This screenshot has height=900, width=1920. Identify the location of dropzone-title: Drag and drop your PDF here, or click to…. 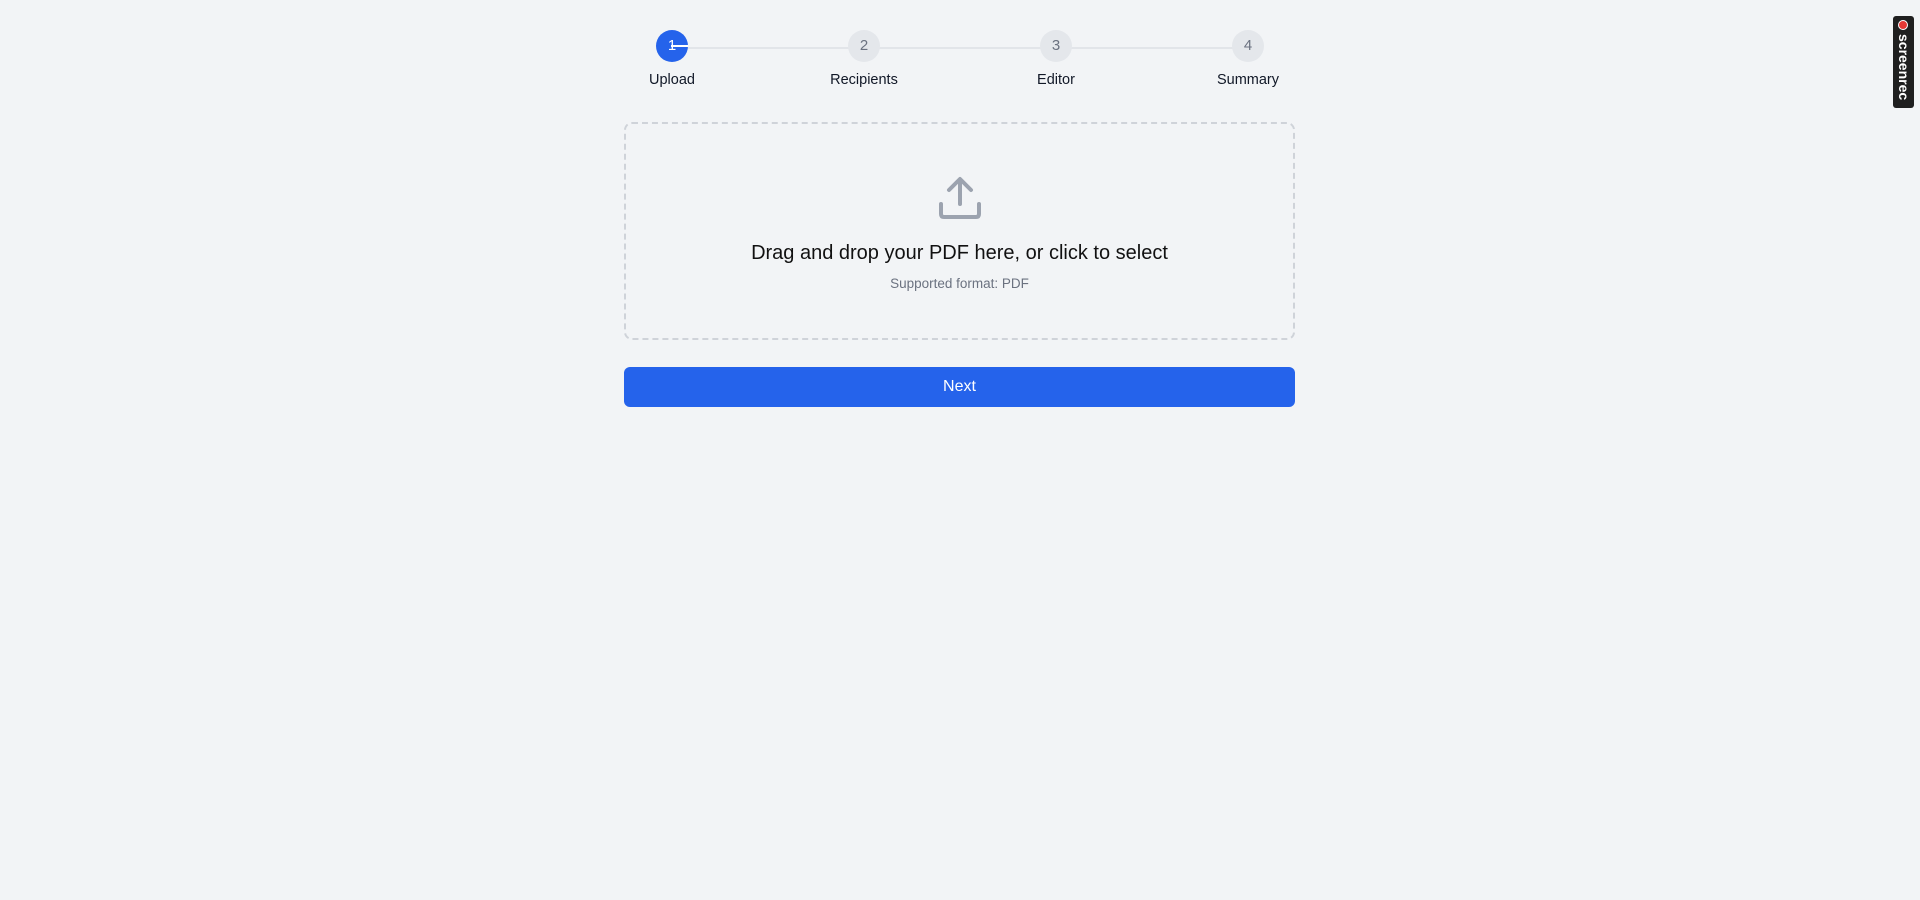
(959, 253).